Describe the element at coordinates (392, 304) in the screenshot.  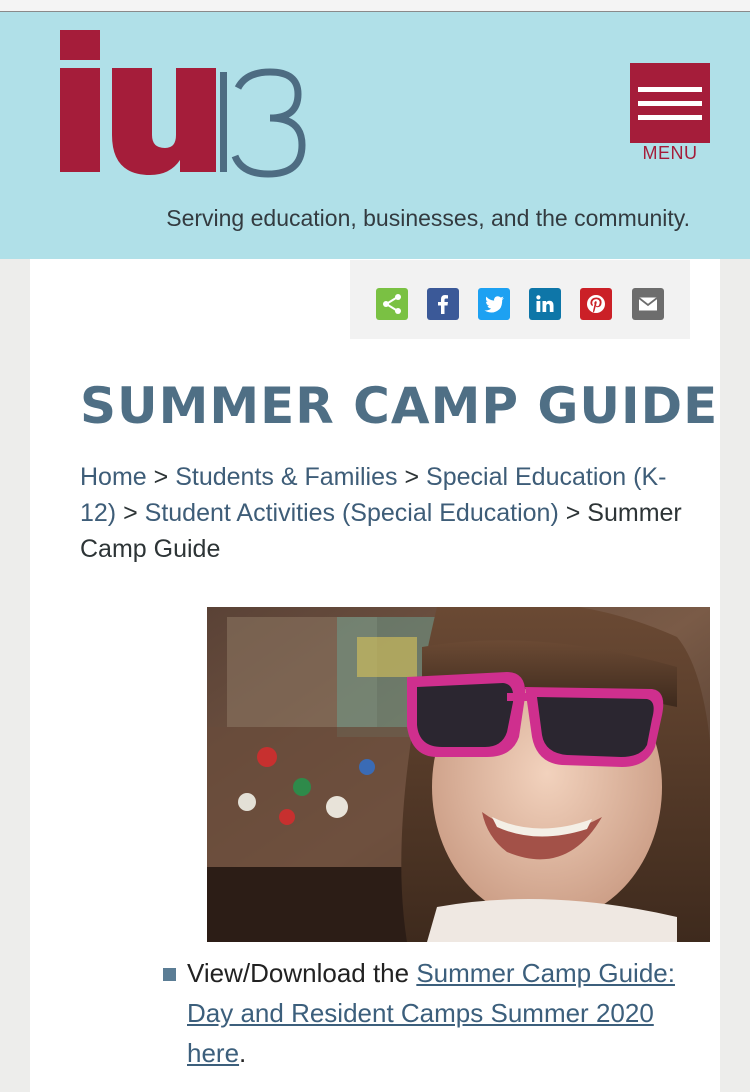
I see `share-icon` at that location.